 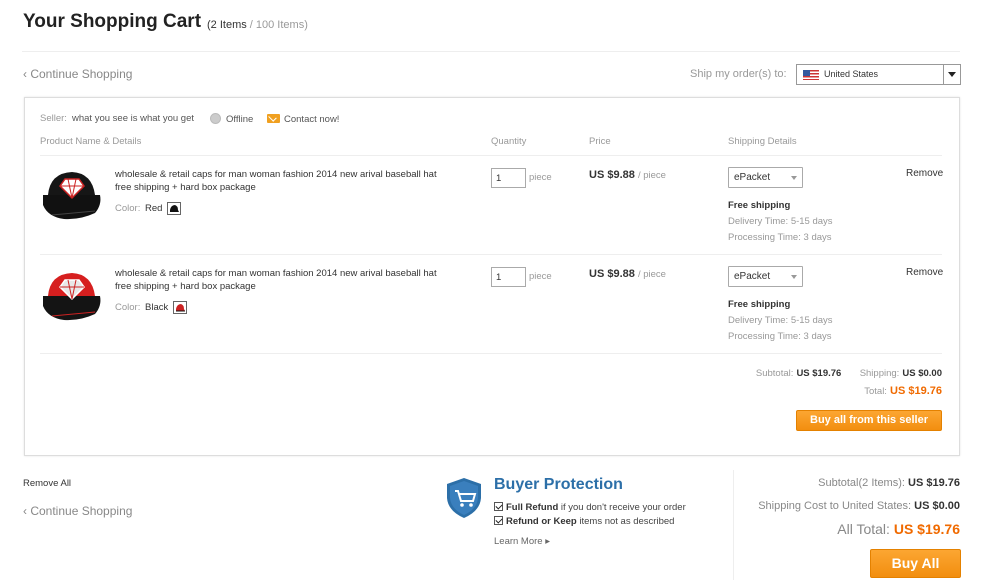 I want to click on product-thumbnail-cap-red, so click(x=71, y=195).